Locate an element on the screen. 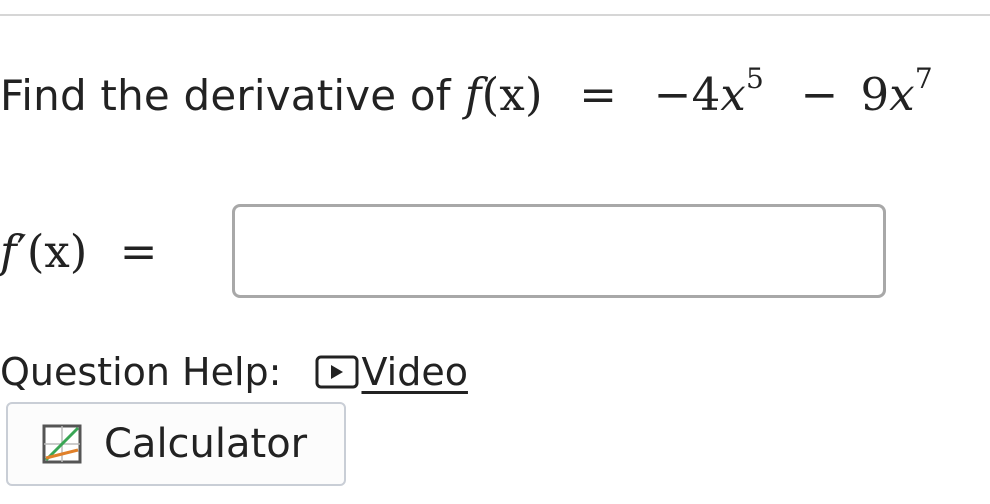 The image size is (990, 504). equals-sign: = is located at coordinates (598, 94).